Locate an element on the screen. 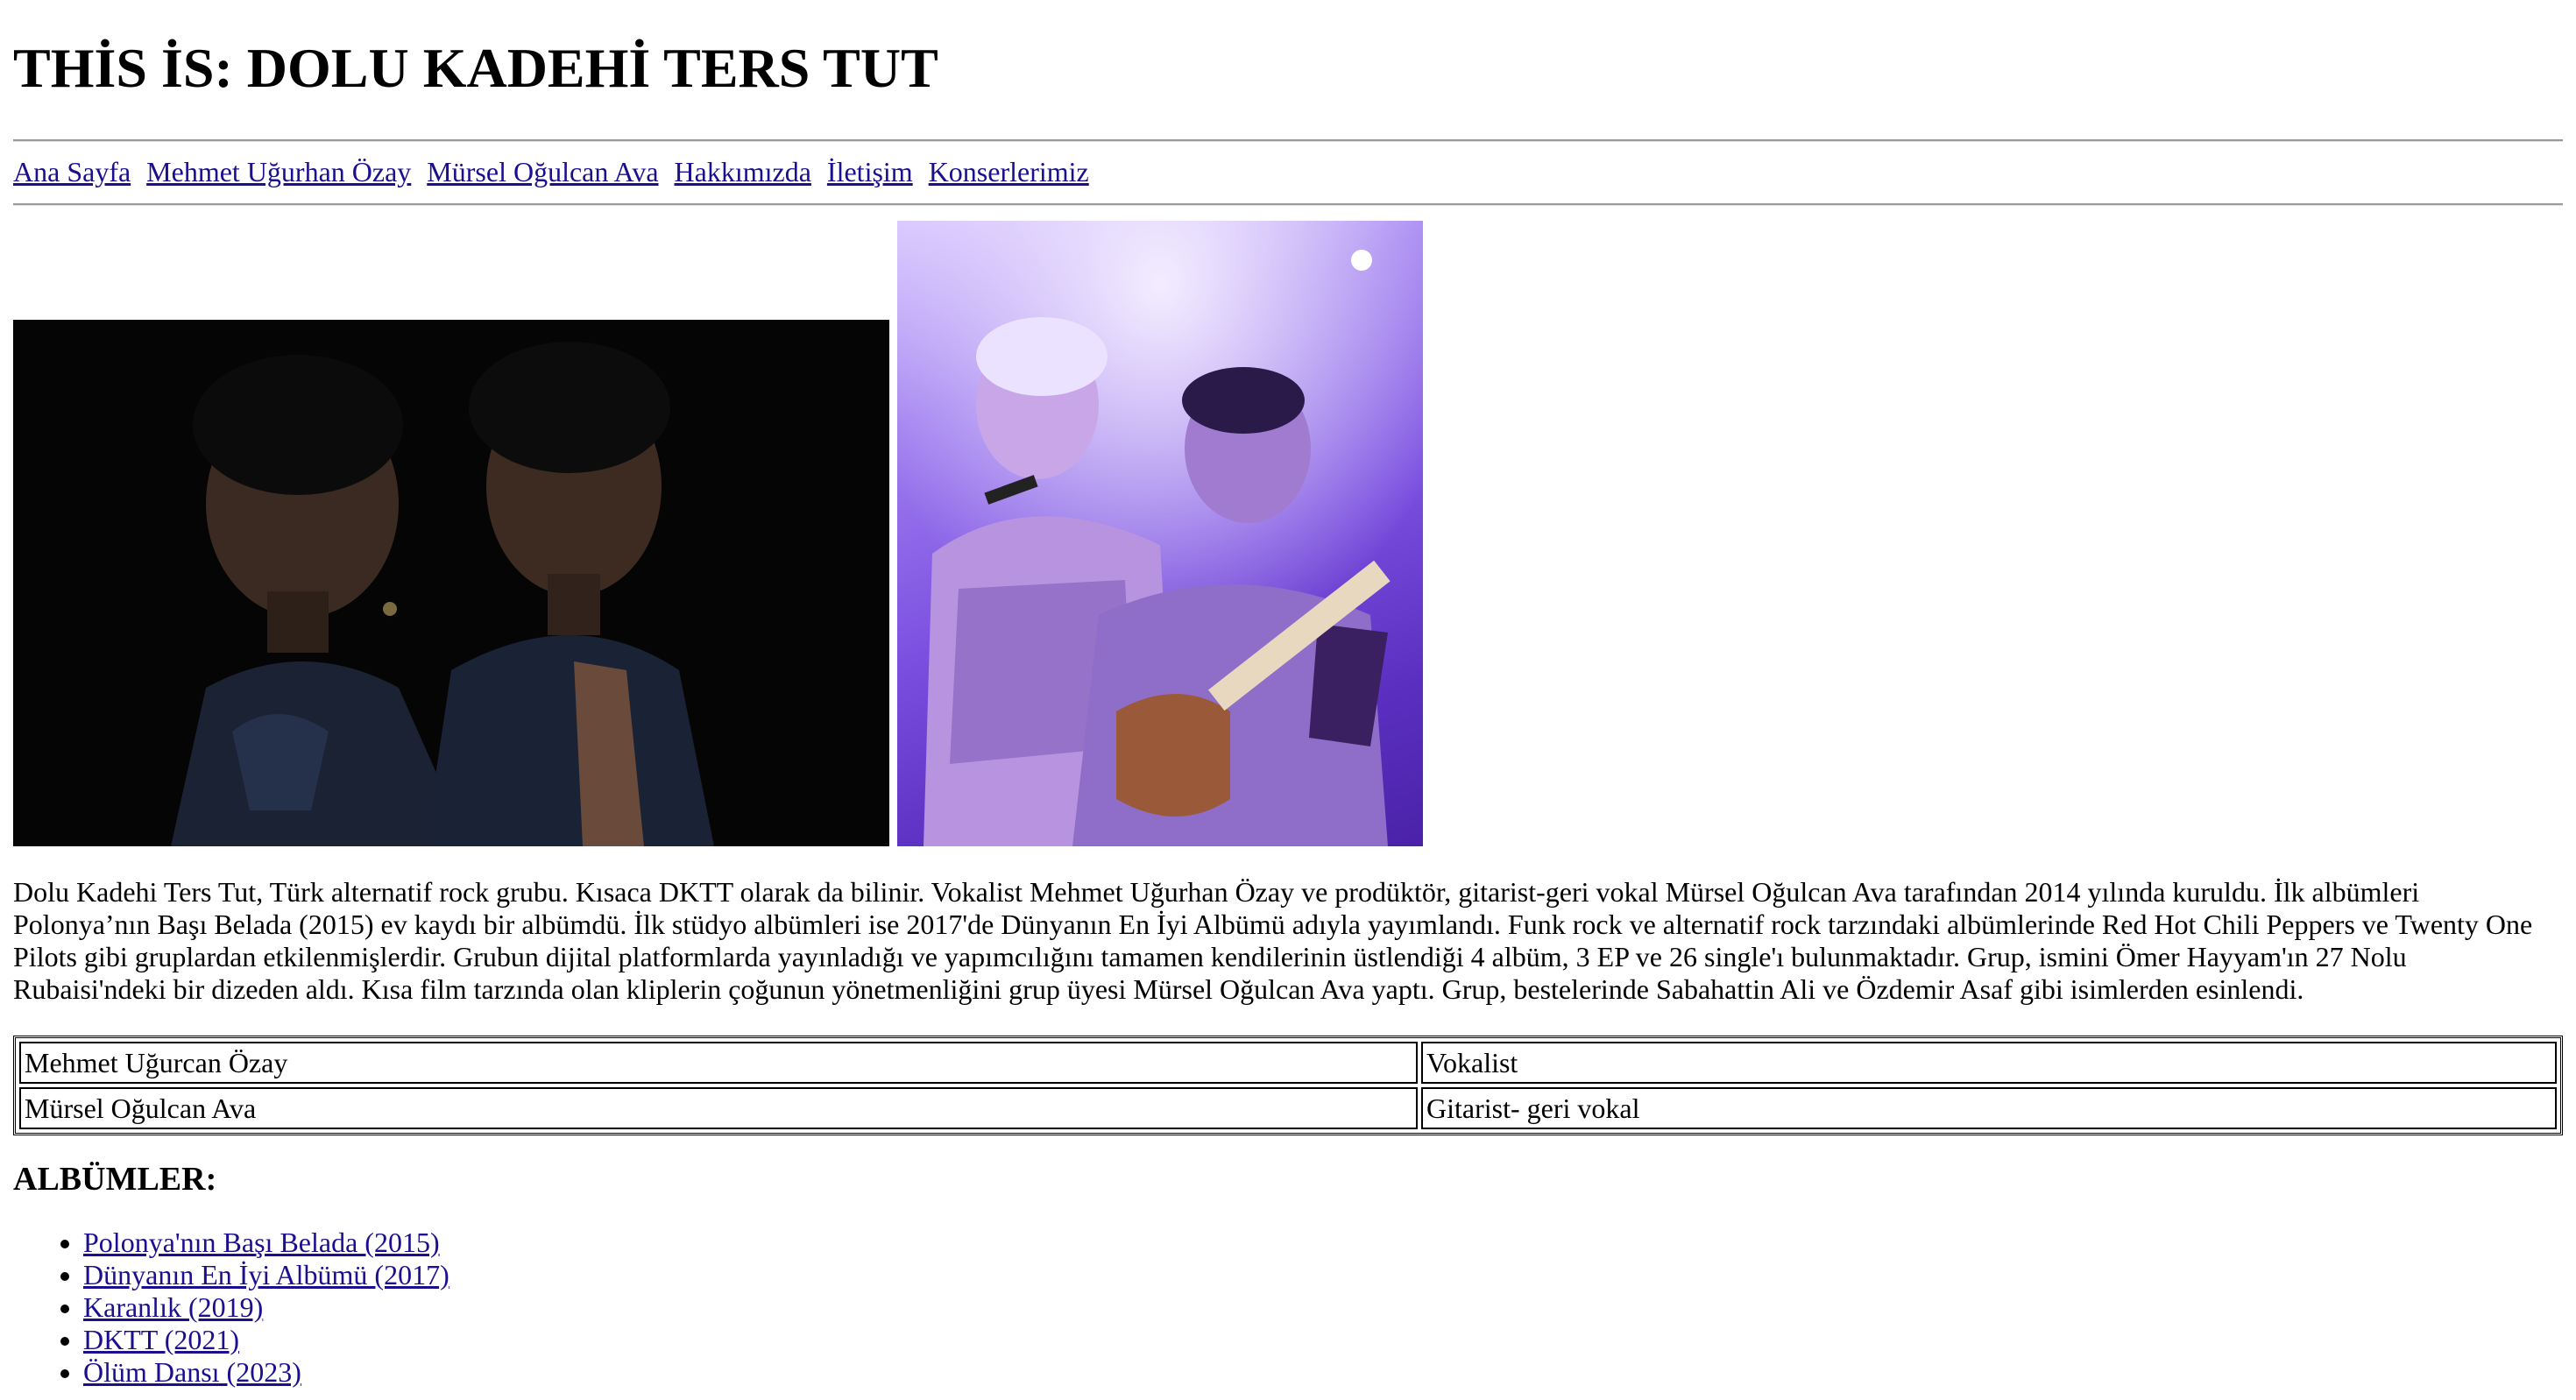 Image resolution: width=2576 pixels, height=1400 pixels. band-photo-concert is located at coordinates (1160, 533).